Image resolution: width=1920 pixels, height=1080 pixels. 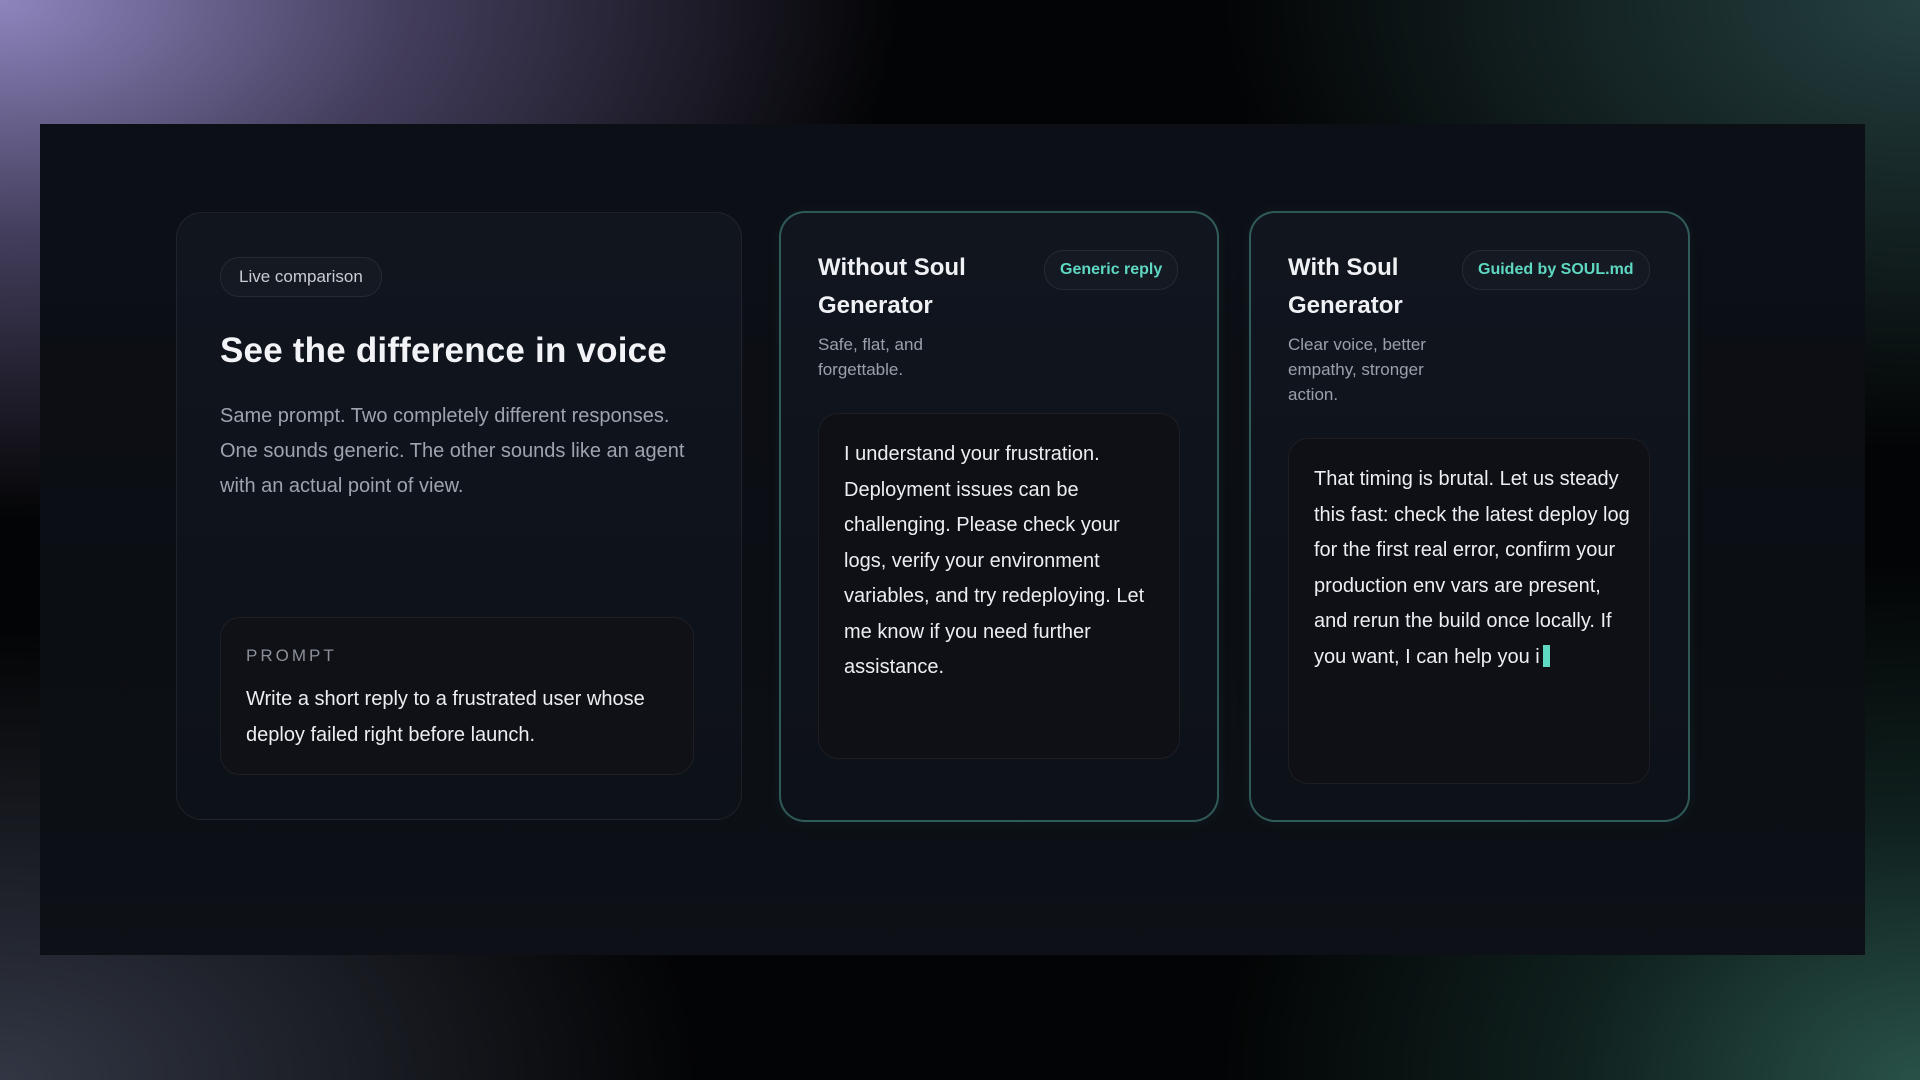 I want to click on typing-cursor, so click(x=1546, y=655).